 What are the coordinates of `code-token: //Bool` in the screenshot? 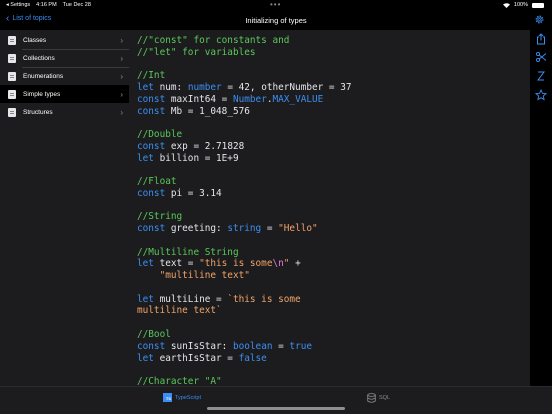 It's located at (154, 334).